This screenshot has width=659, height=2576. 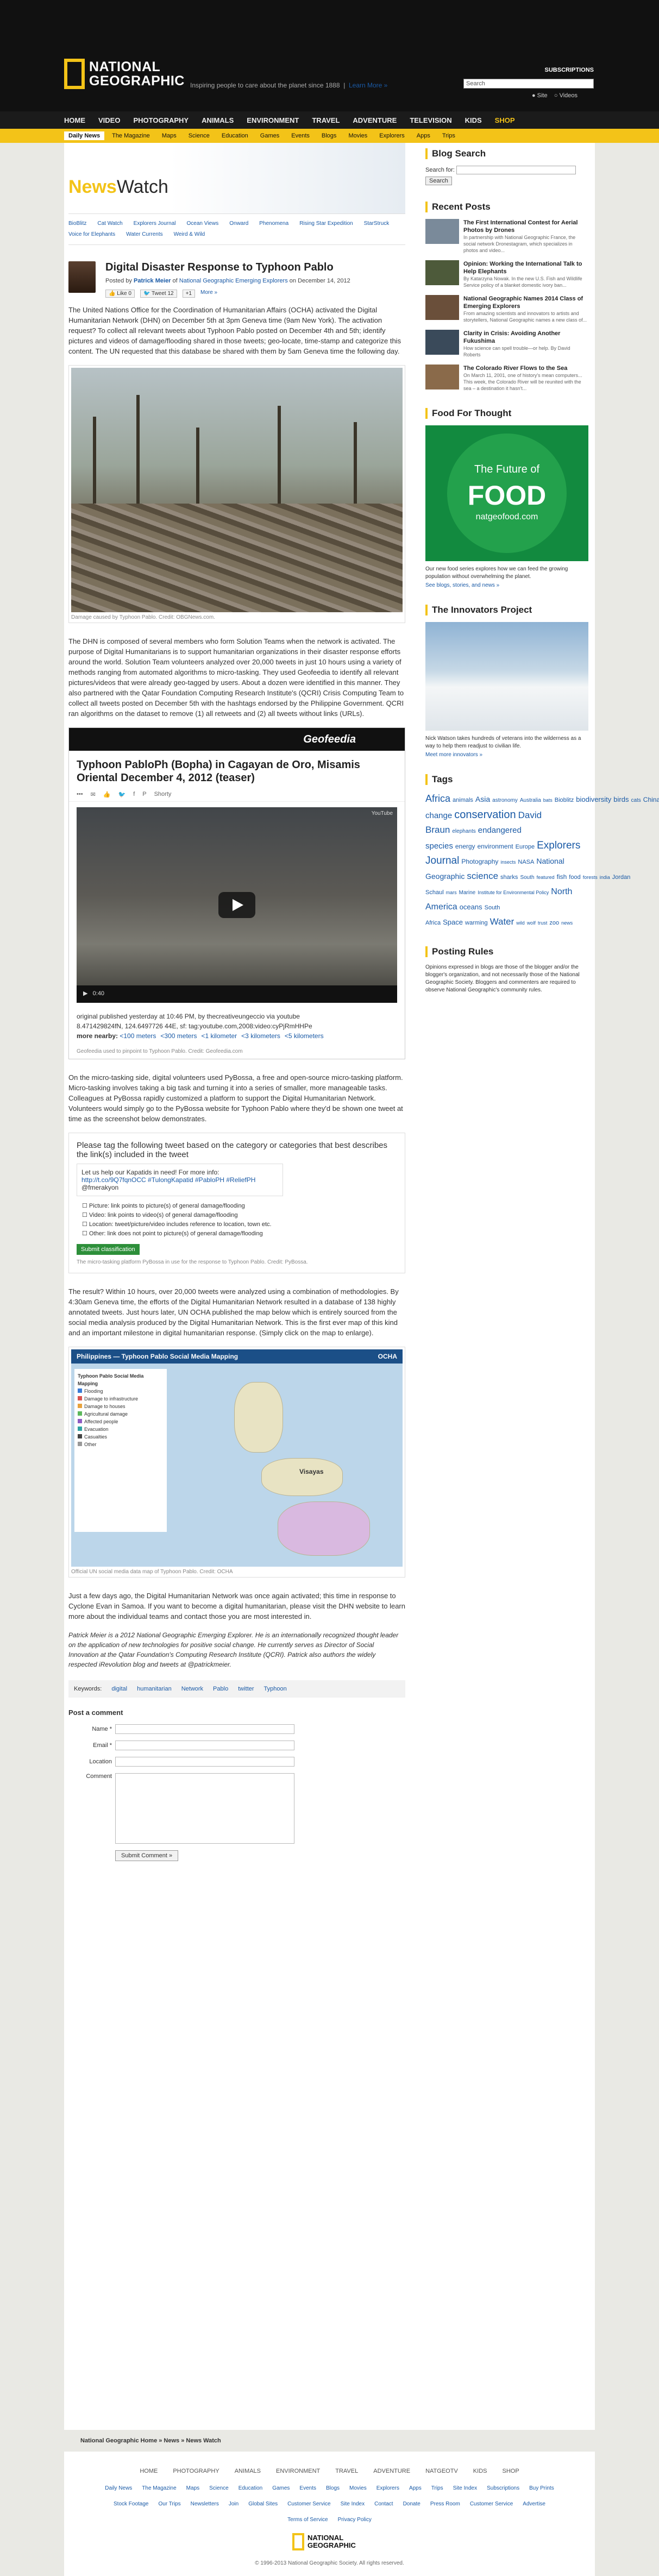 What do you see at coordinates (467, 893) in the screenshot?
I see `tag-link: Marine` at bounding box center [467, 893].